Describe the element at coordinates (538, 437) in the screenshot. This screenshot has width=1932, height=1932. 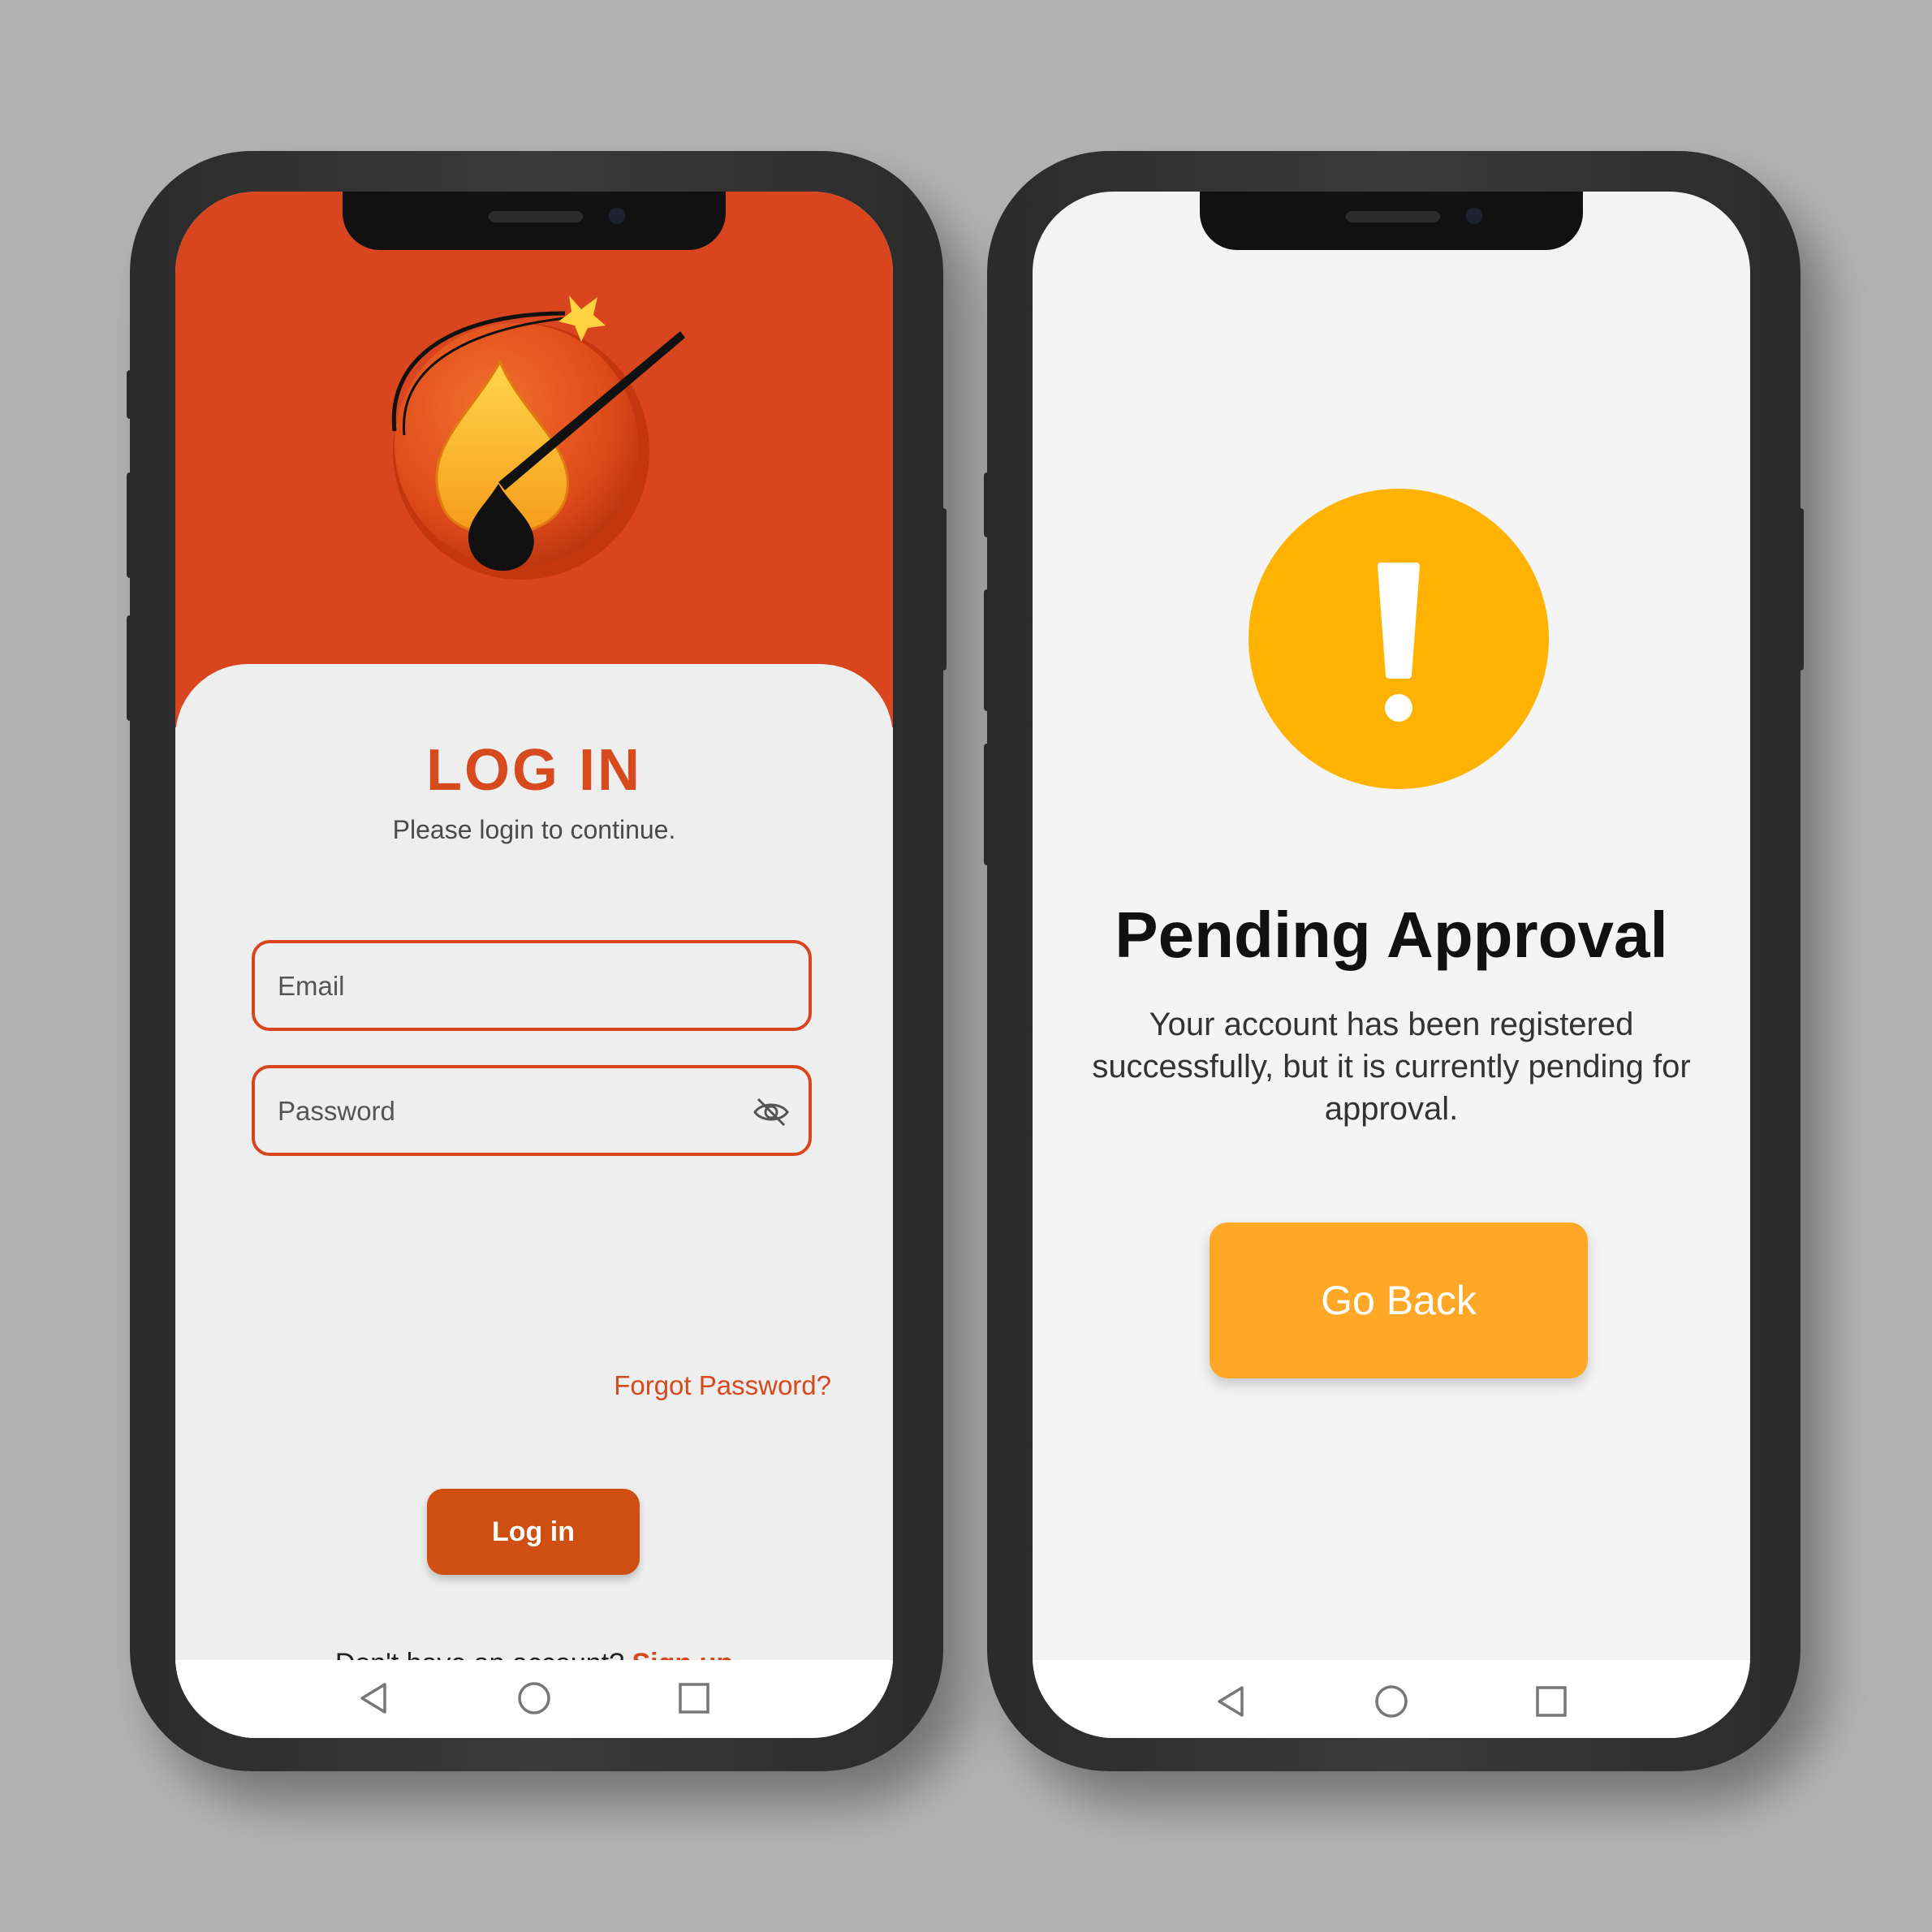
I see `app-logo` at that location.